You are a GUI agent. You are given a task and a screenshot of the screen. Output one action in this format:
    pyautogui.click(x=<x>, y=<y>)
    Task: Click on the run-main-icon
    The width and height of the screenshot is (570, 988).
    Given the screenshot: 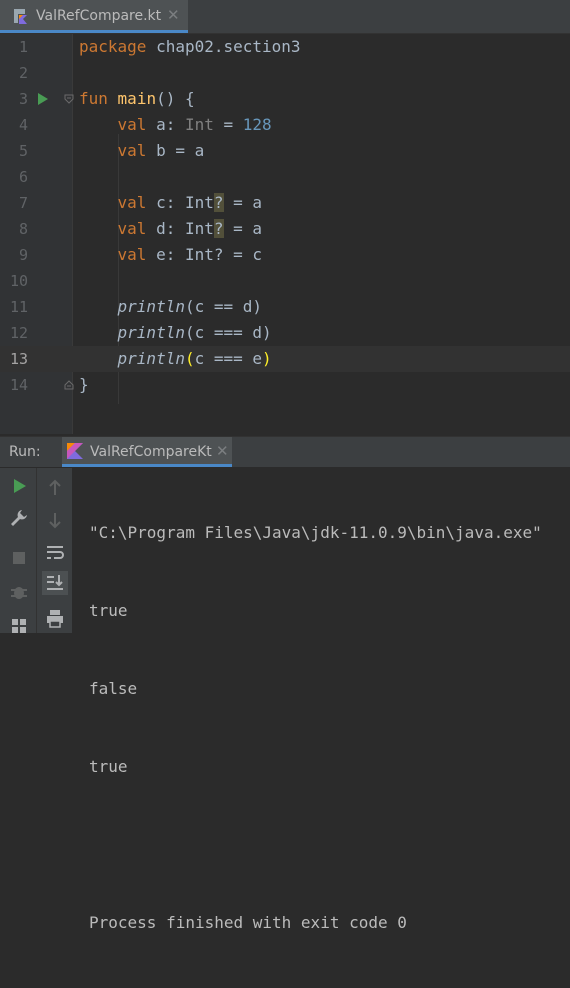 What is the action you would take?
    pyautogui.click(x=43, y=99)
    